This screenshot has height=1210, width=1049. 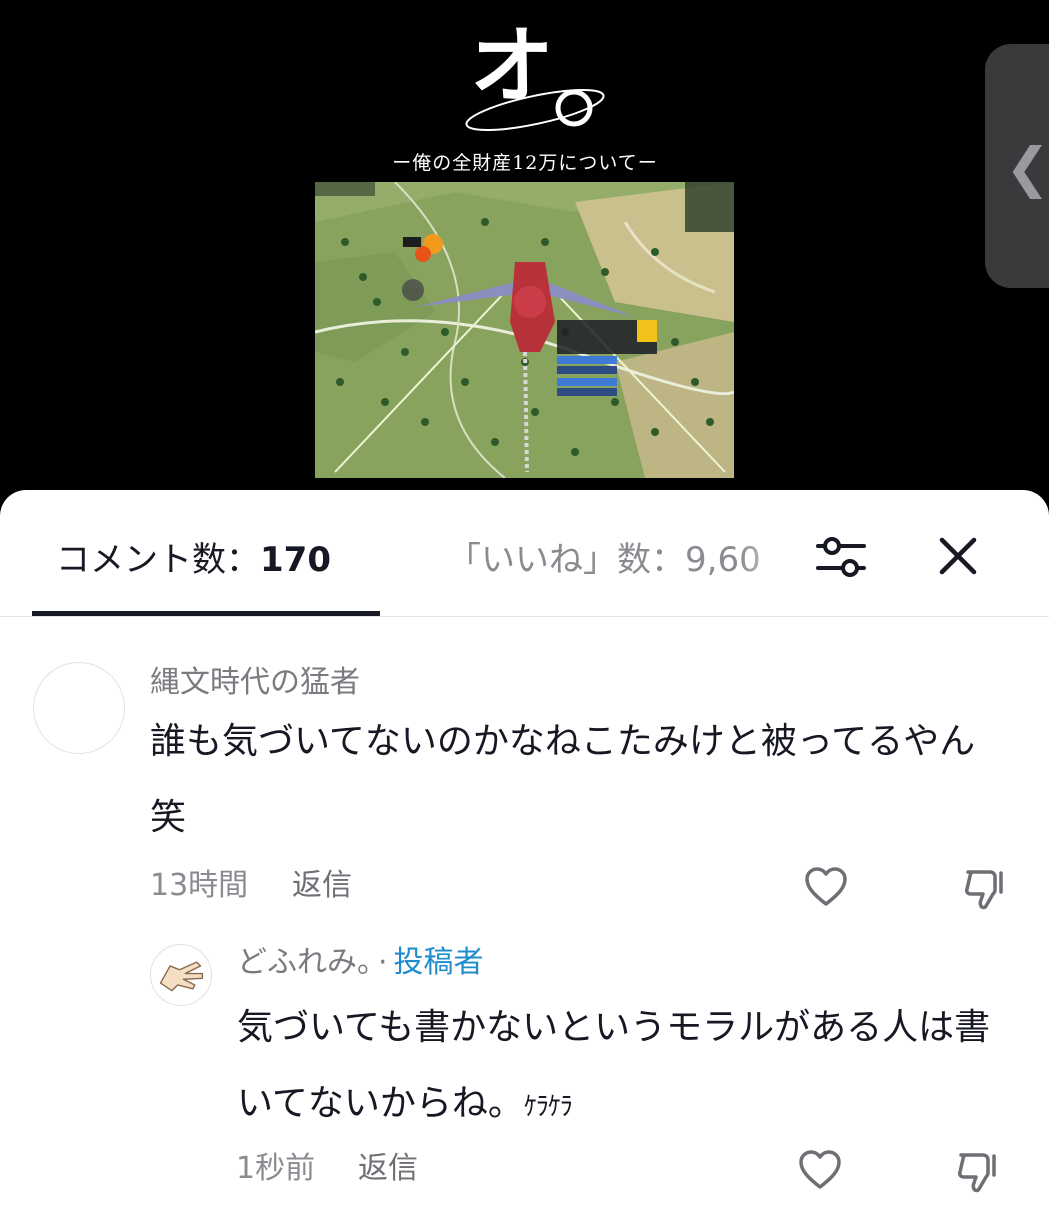 What do you see at coordinates (614, 1065) in the screenshot?
I see `reply-text-main: 気づいても書かないというモラルがある人は書いてないからね。` at bounding box center [614, 1065].